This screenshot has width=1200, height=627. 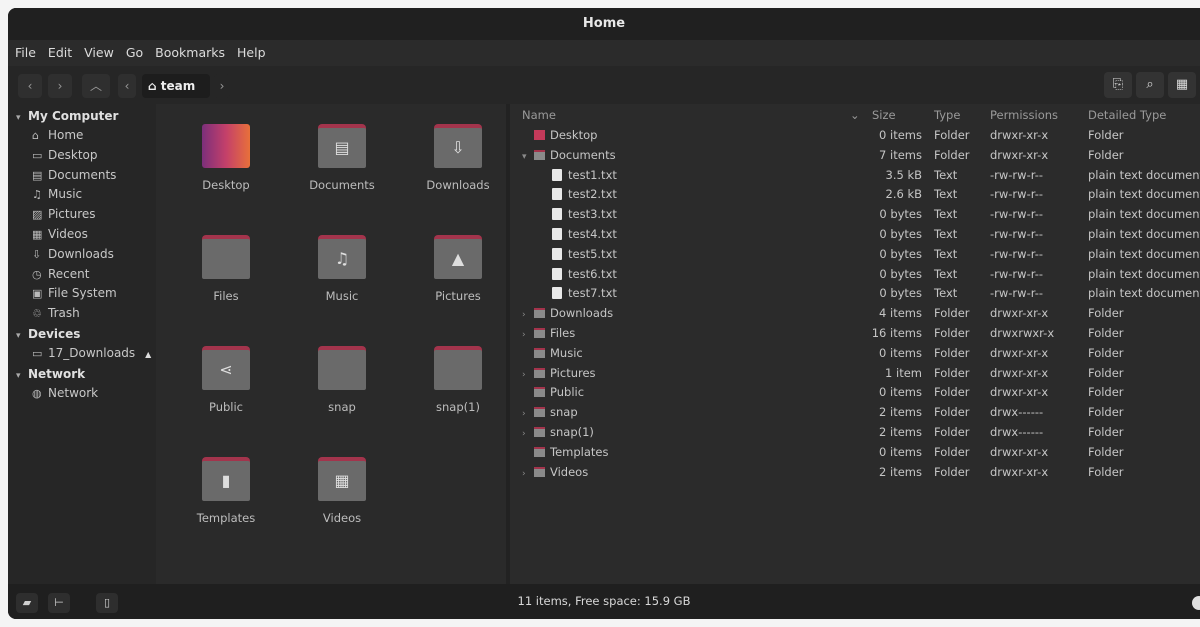 I want to click on back-button: ‹, so click(x=30, y=86).